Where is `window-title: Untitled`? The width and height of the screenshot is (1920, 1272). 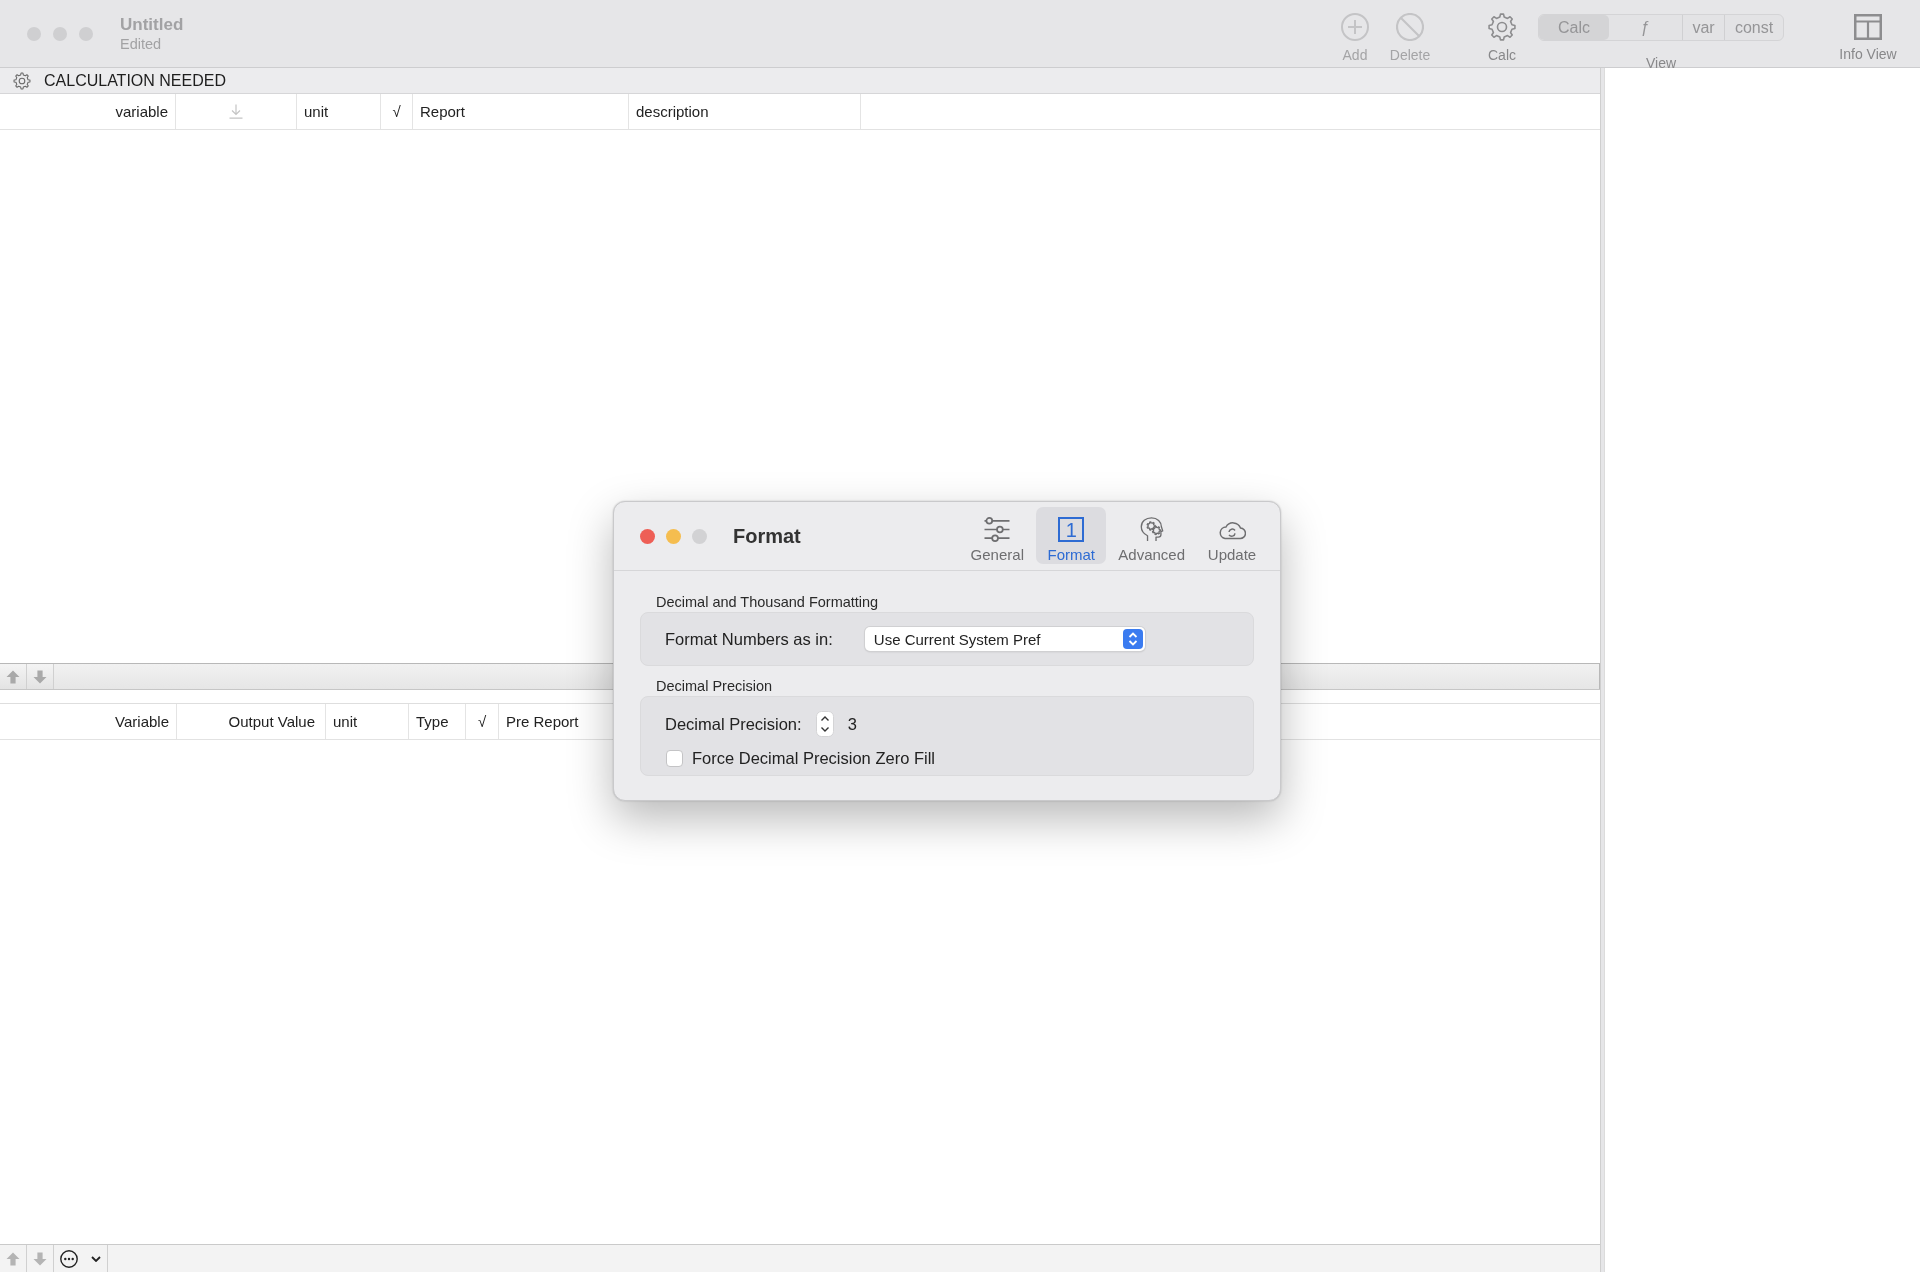 window-title: Untitled is located at coordinates (152, 25).